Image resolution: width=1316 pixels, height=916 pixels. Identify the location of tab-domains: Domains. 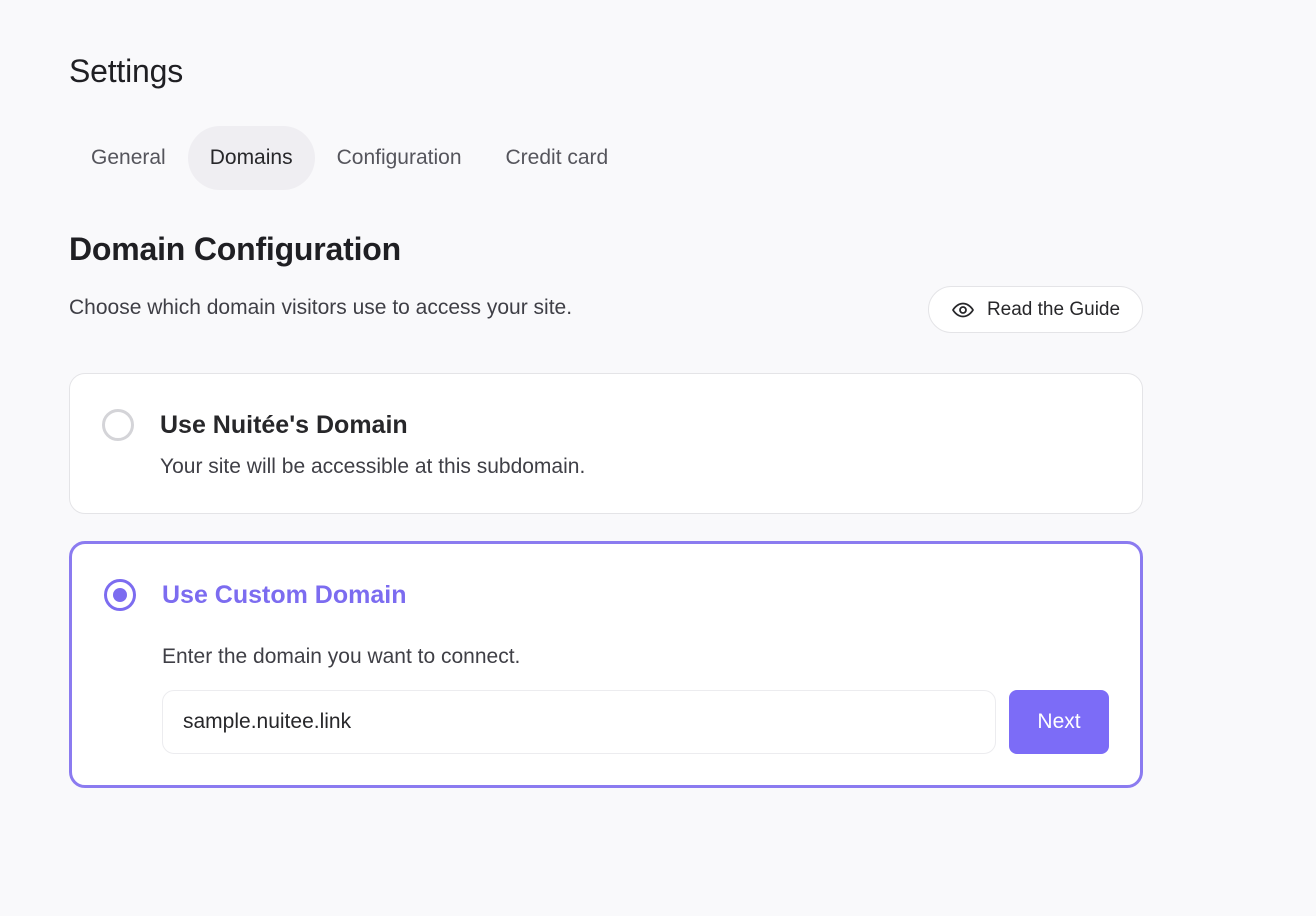
(251, 158).